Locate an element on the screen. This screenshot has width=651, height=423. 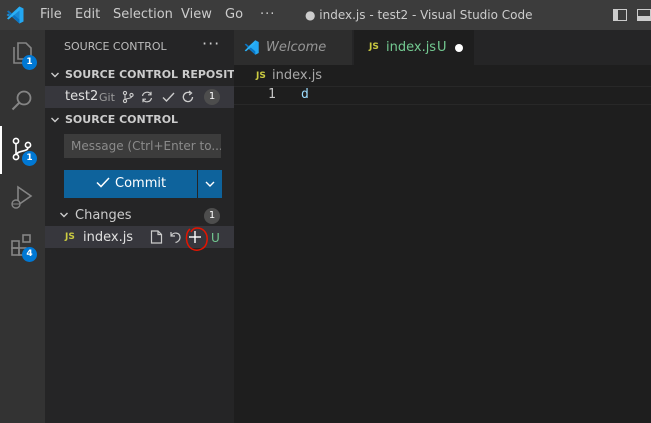
breadcrumb-file: index.js is located at coordinates (297, 75).